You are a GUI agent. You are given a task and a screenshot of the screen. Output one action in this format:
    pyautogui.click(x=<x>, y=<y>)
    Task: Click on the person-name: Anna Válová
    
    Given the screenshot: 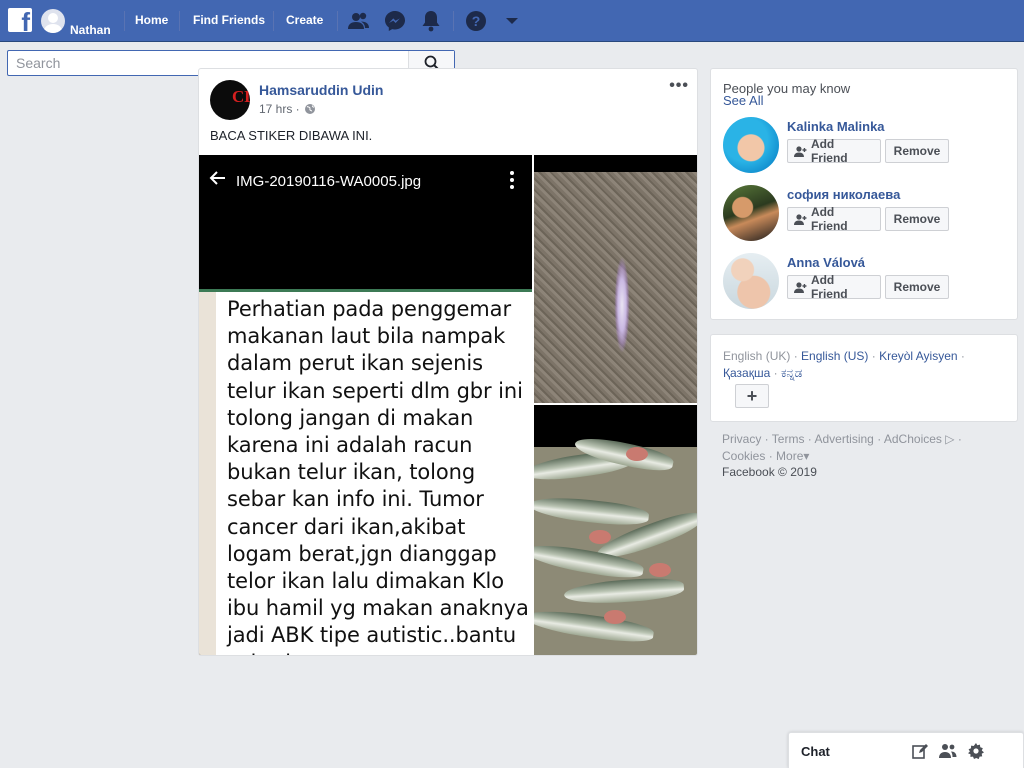 What is the action you would take?
    pyautogui.click(x=826, y=262)
    